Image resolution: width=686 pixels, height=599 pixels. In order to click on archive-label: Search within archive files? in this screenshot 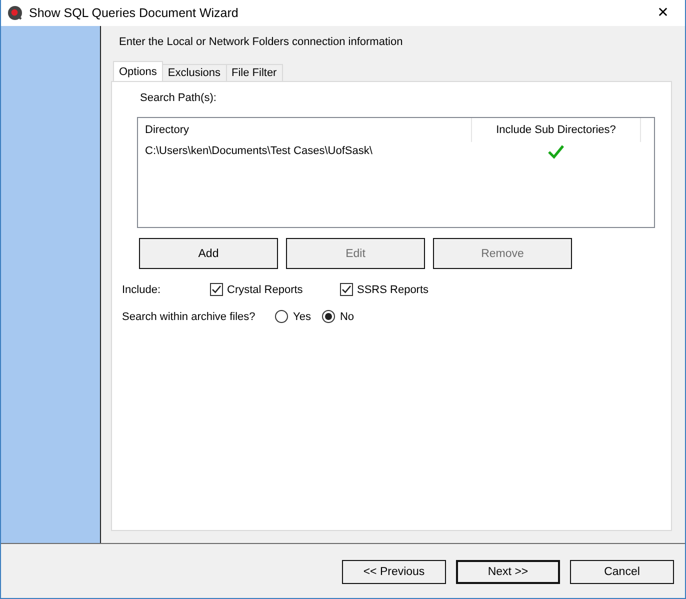, I will do `click(189, 316)`.